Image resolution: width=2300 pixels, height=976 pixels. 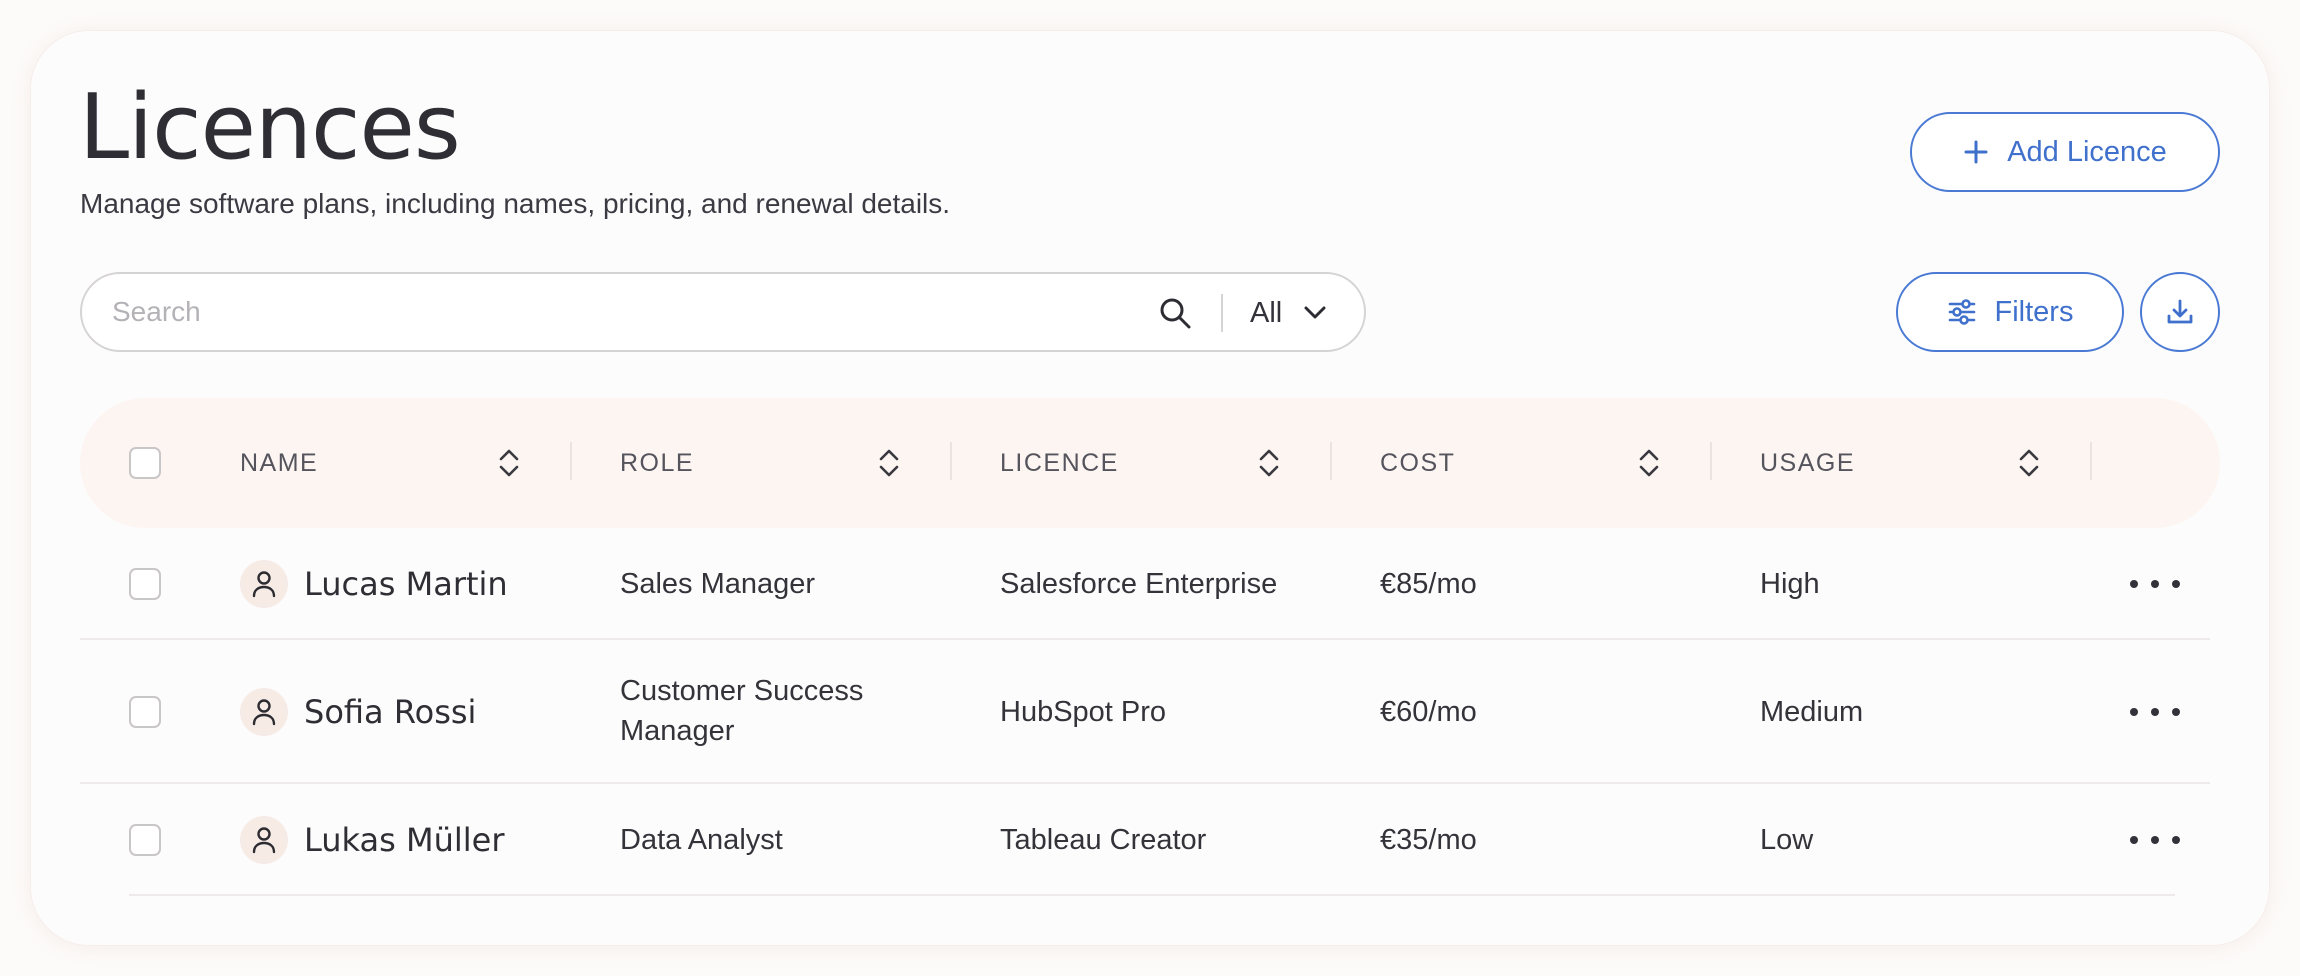 I want to click on column-header-name: NAME, so click(x=279, y=462).